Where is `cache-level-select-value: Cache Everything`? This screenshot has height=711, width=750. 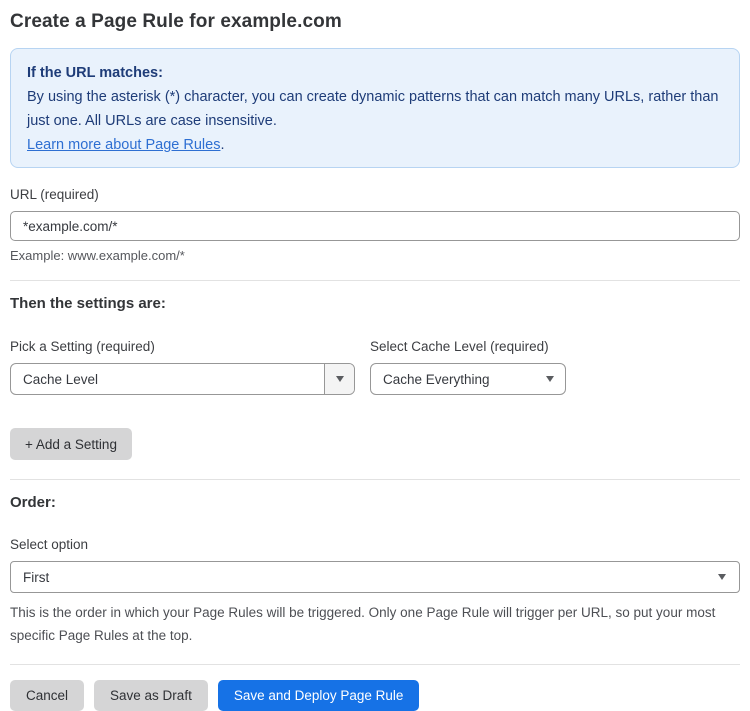
cache-level-select-value: Cache Everything is located at coordinates (436, 379).